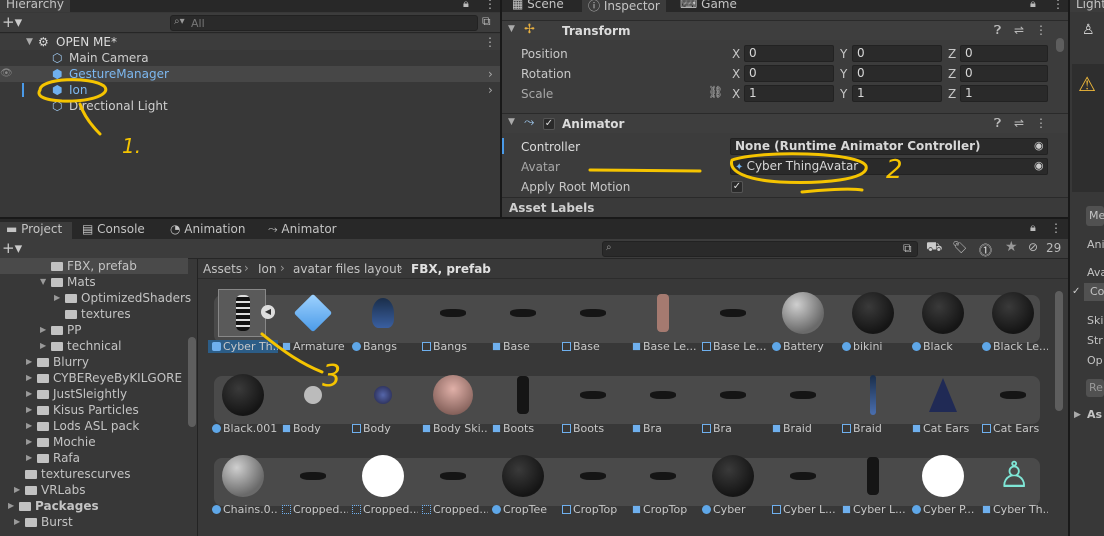 This screenshot has height=536, width=1104. What do you see at coordinates (785, 207) in the screenshot?
I see `asset-labels-bar: Asset Labels` at bounding box center [785, 207].